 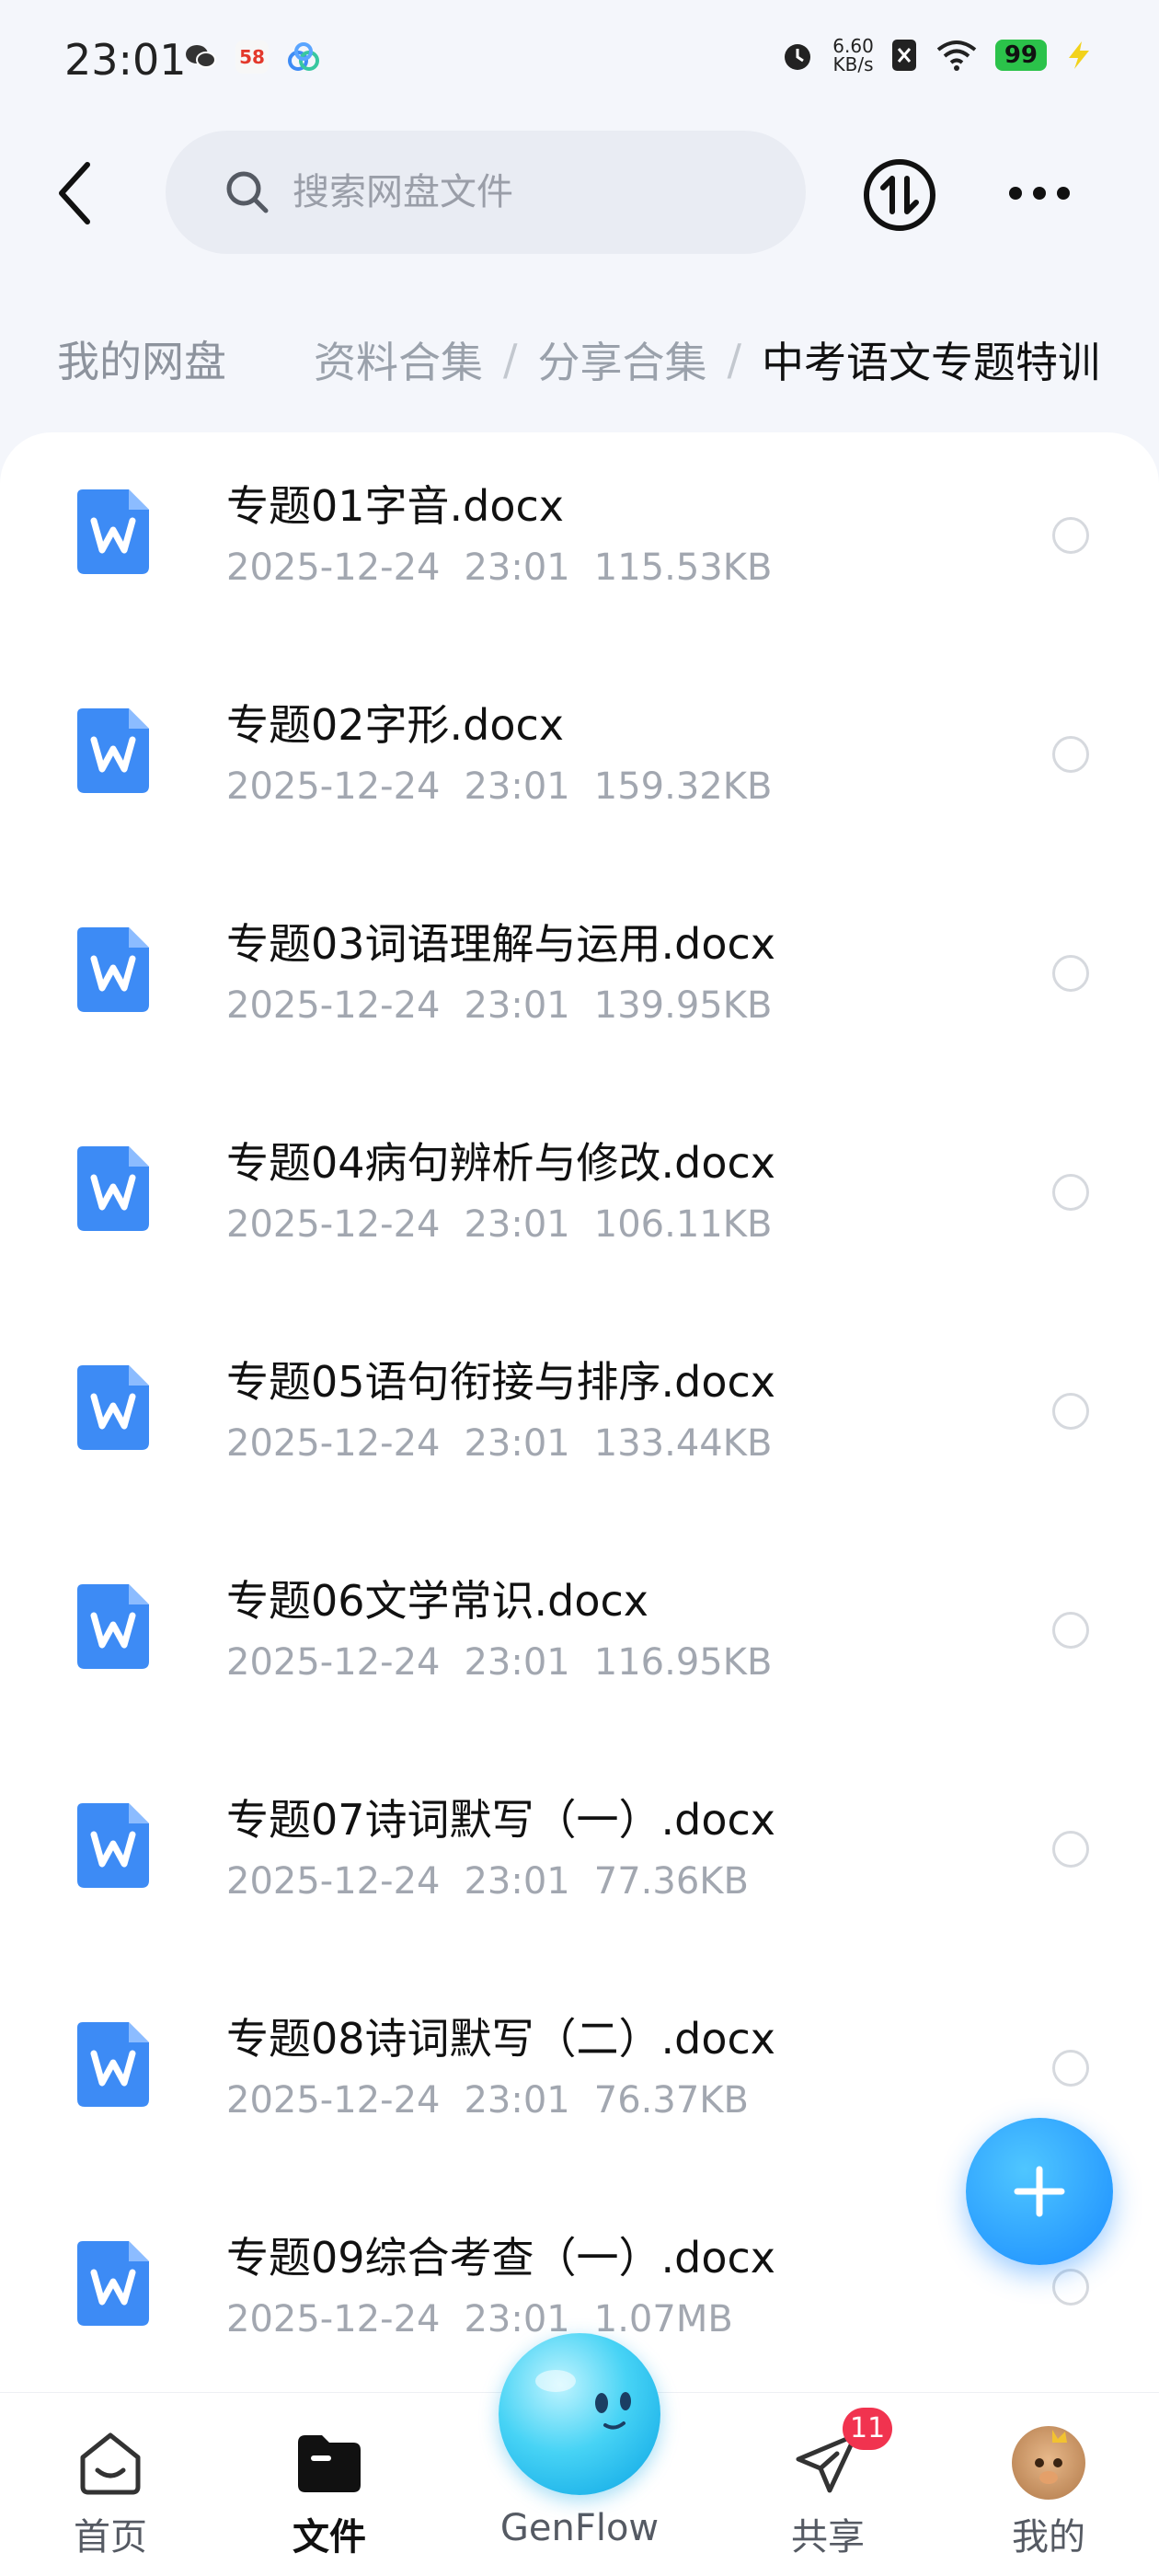 What do you see at coordinates (499, 1662) in the screenshot?
I see `file-meta: 2025-12-24 23:01 116.95KB` at bounding box center [499, 1662].